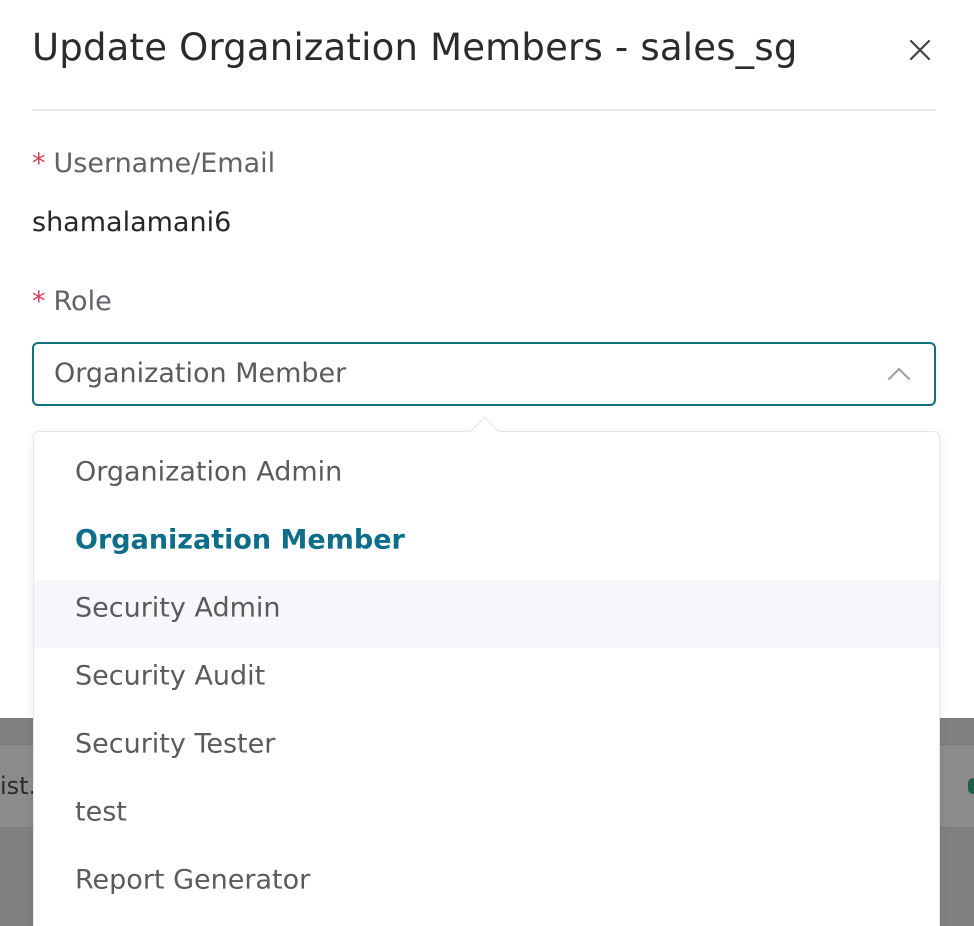  What do you see at coordinates (178, 608) in the screenshot?
I see `option-label: Security Admin` at bounding box center [178, 608].